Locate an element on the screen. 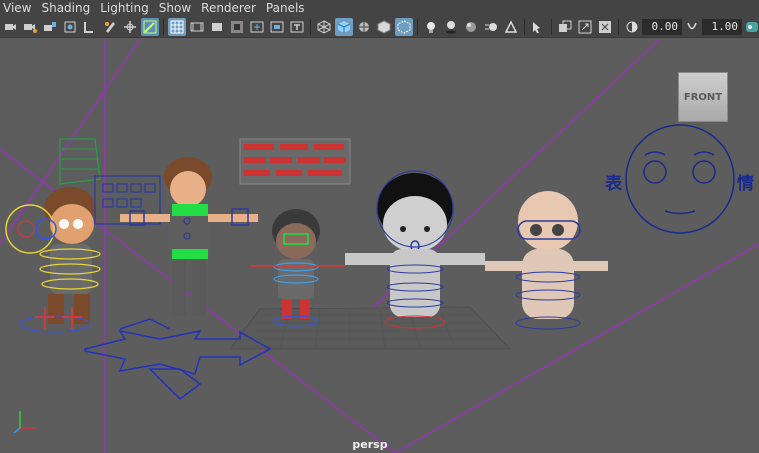  ambient-occlusion-icon is located at coordinates (471, 27).